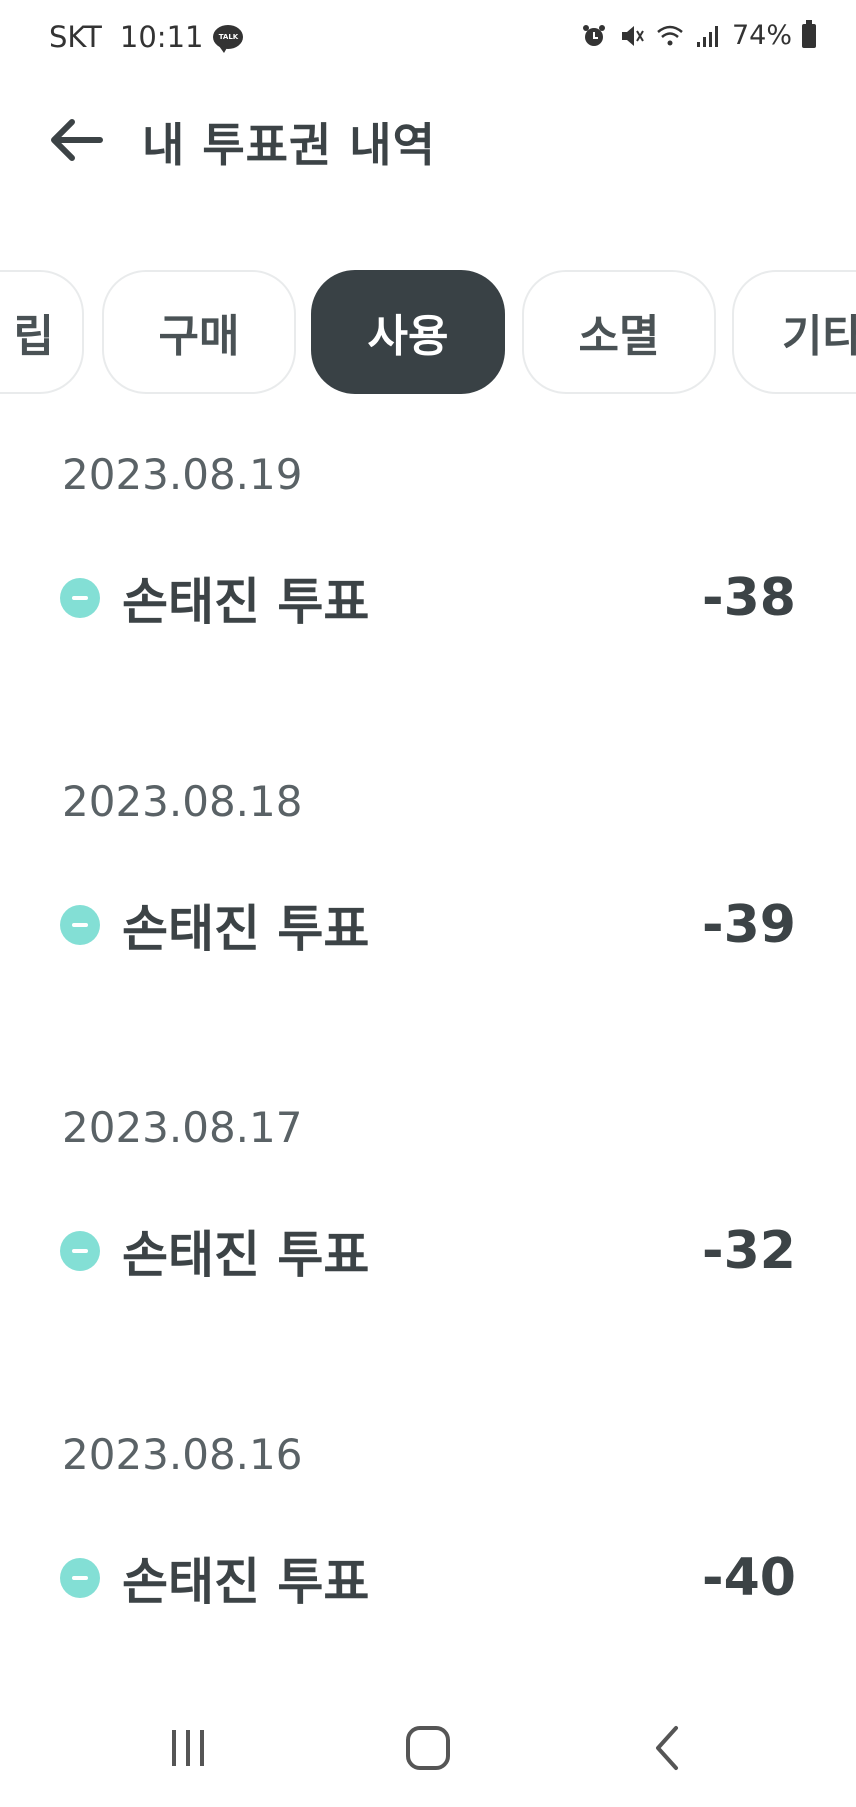 This screenshot has height=1807, width=856. I want to click on back-arrow-icon, so click(76, 140).